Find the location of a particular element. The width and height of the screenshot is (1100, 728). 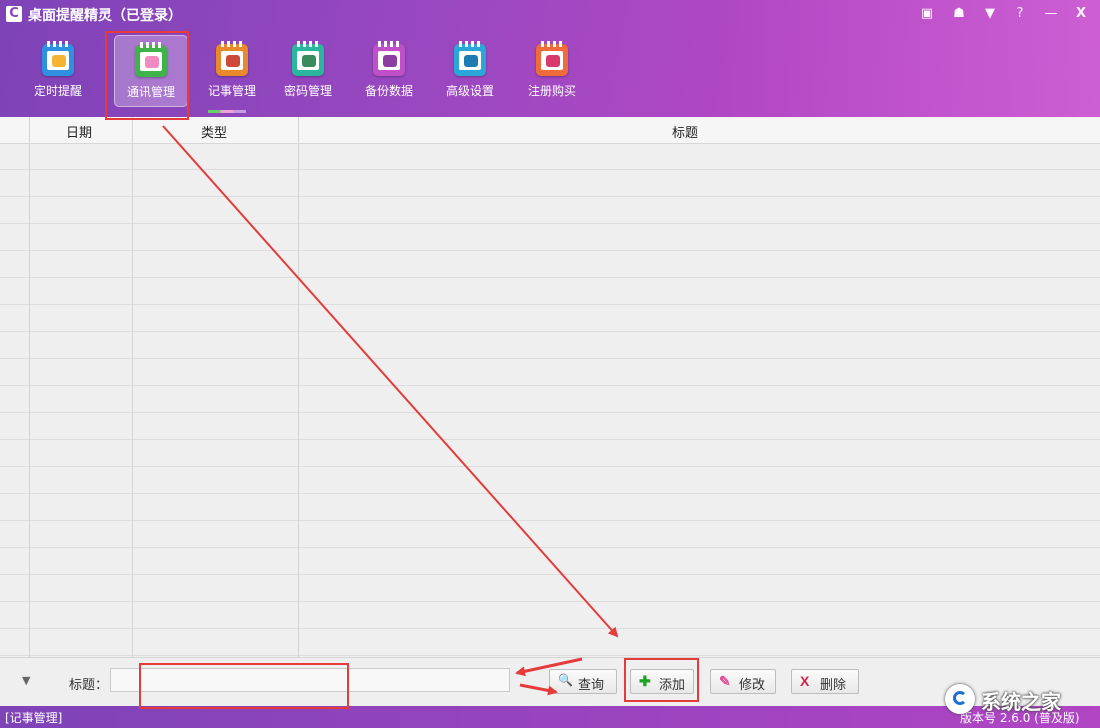

close-icon: X is located at coordinates (1081, 14).